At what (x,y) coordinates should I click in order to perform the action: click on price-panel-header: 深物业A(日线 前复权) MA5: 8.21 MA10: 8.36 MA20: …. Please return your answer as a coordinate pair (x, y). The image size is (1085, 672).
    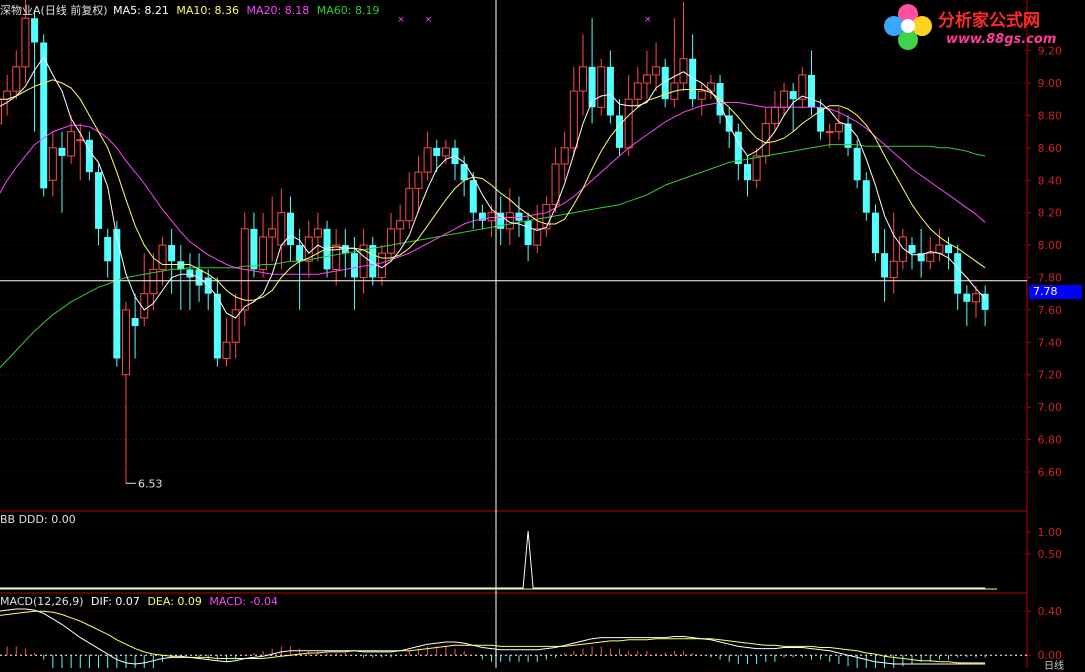
    Looking at the image, I should click on (189, 10).